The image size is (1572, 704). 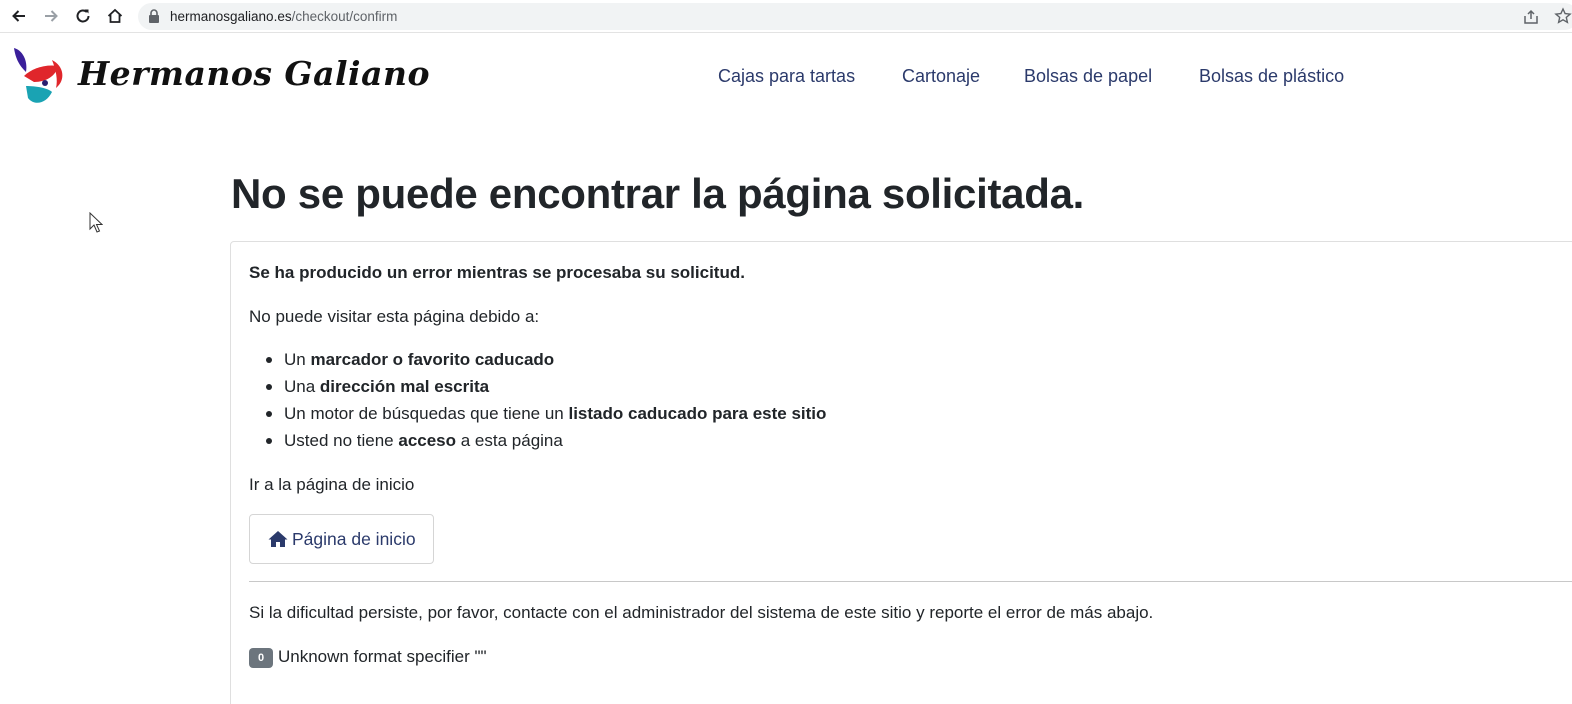 What do you see at coordinates (509, 440) in the screenshot?
I see `reason-text: a esta página` at bounding box center [509, 440].